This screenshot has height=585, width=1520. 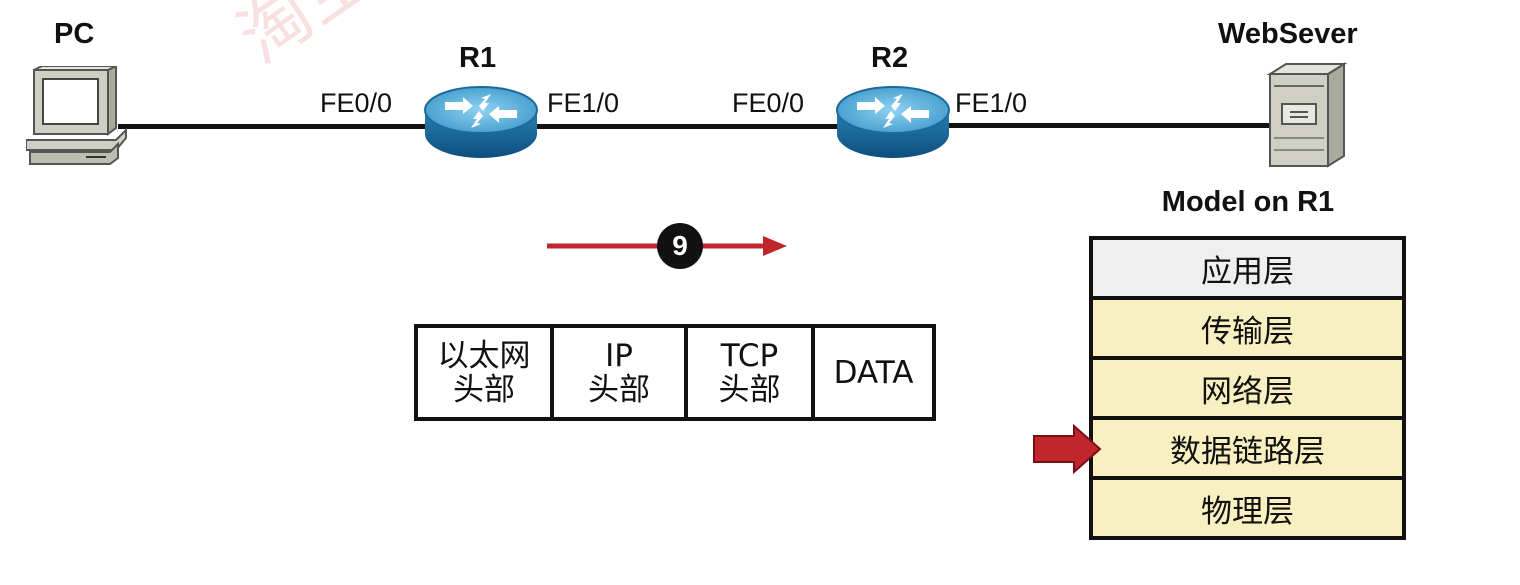 I want to click on model-title: Model on R1, so click(x=1248, y=202).